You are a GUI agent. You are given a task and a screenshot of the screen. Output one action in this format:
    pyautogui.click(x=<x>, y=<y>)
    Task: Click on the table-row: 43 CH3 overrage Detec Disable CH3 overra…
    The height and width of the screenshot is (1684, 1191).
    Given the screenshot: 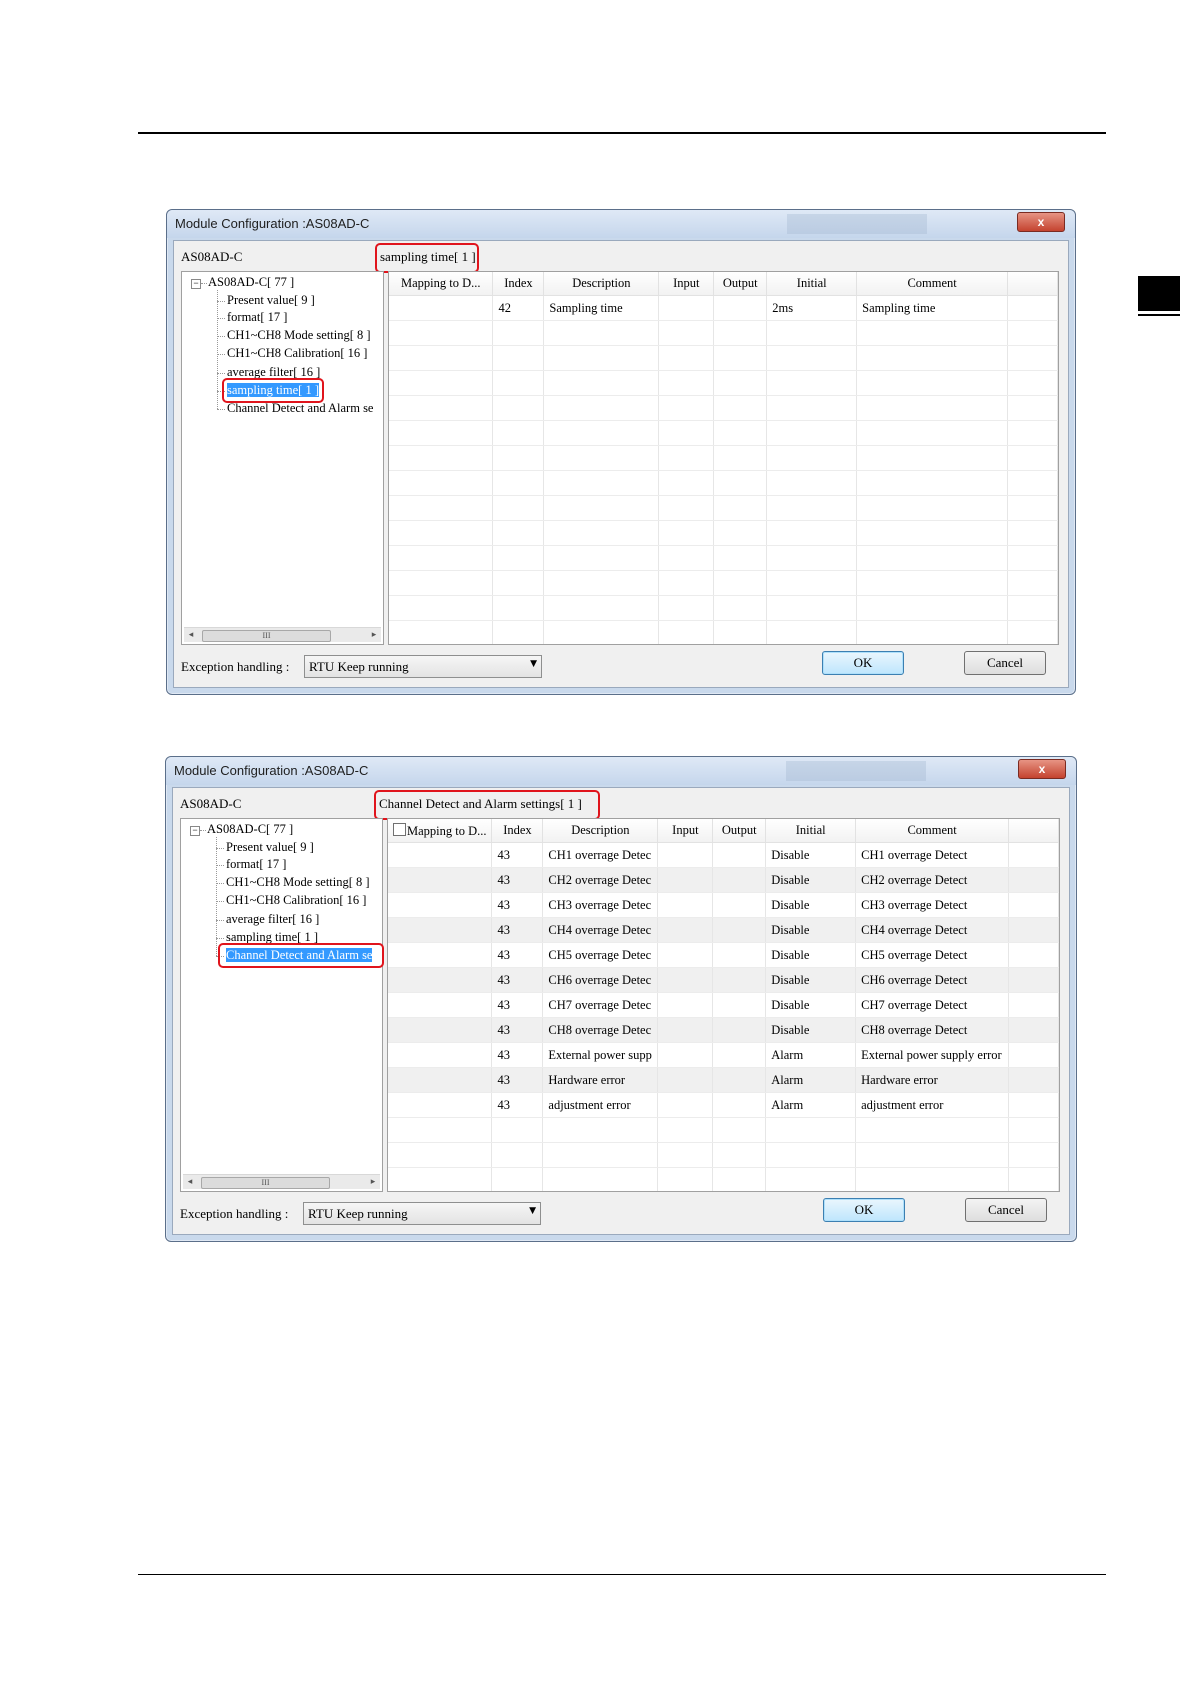 What is the action you would take?
    pyautogui.click(x=723, y=905)
    